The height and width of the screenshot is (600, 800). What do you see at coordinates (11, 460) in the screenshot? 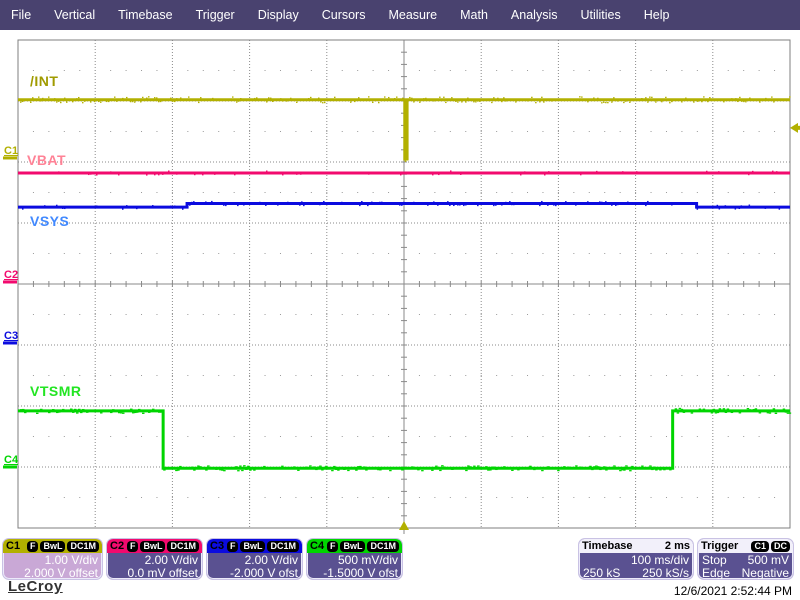
I see `zero-marker-label-c4: C4` at bounding box center [11, 460].